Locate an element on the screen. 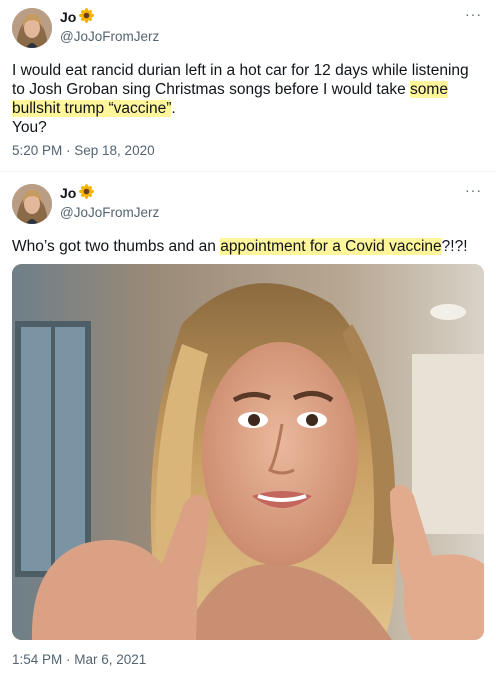  tweet-timestamp: 1:54 PM · Mar 6, 2021 is located at coordinates (79, 659).